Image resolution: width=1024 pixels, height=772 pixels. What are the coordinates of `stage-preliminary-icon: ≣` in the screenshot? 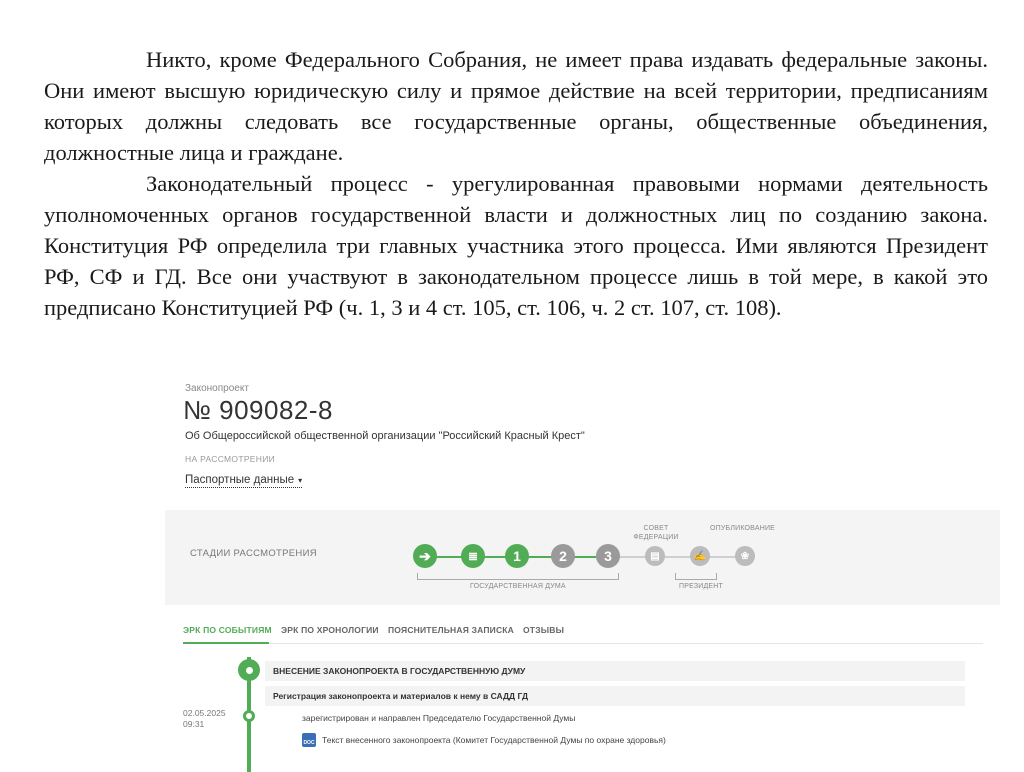 It's located at (473, 556).